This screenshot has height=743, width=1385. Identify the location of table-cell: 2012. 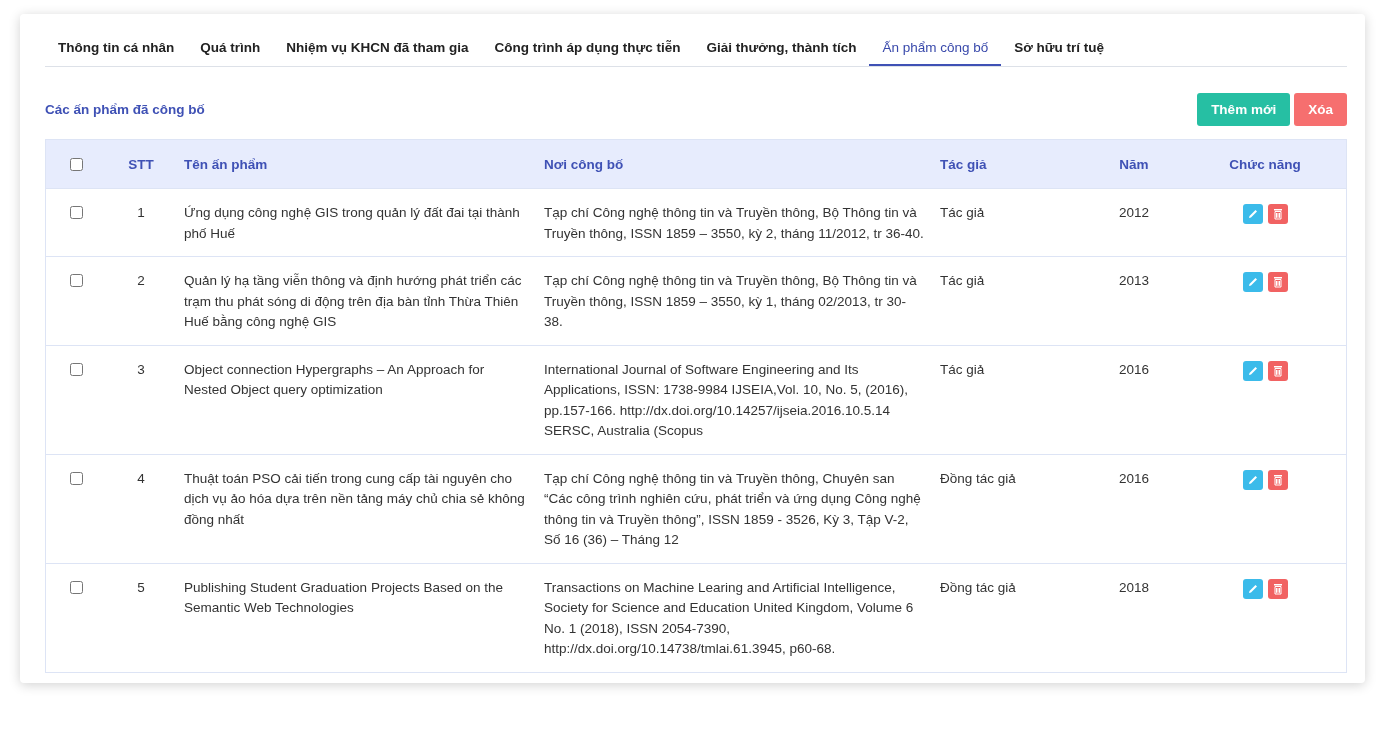
(1133, 212).